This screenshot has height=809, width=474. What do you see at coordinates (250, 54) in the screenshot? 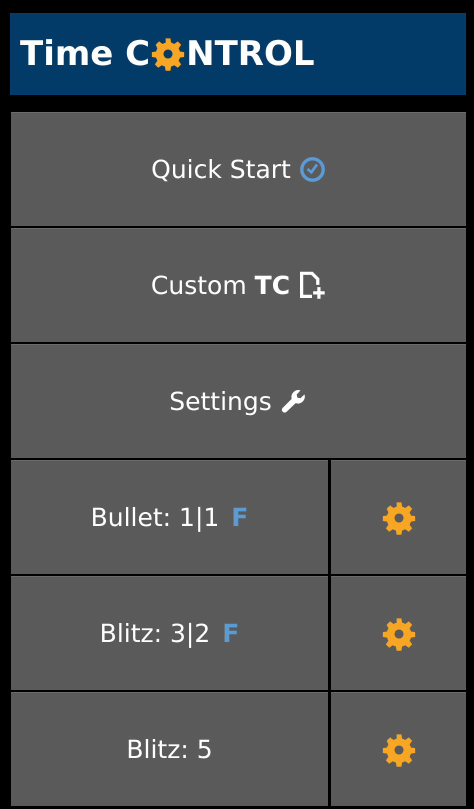
I see `title-text: NTROL` at bounding box center [250, 54].